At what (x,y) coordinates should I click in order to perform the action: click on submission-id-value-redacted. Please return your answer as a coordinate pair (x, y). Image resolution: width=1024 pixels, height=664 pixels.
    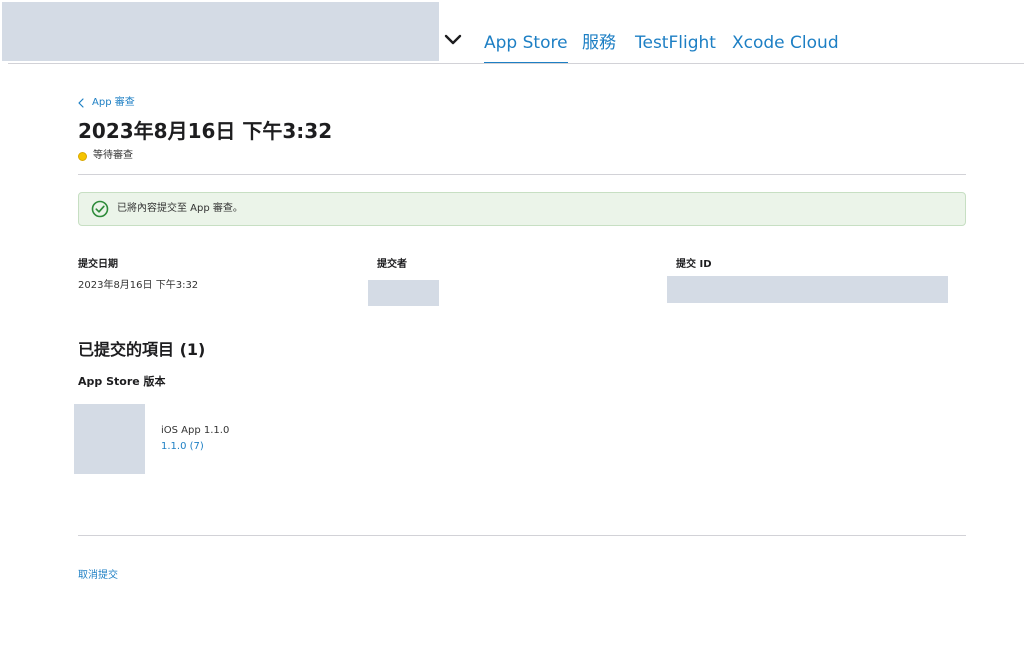
    Looking at the image, I should click on (807, 289).